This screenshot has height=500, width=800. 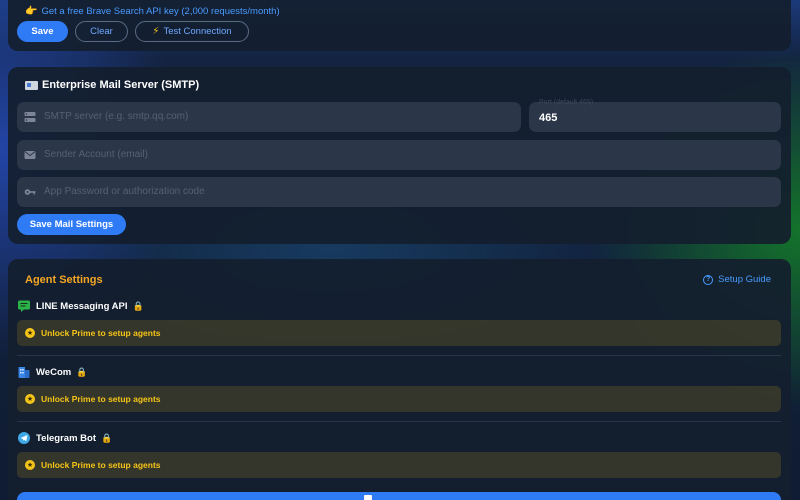 What do you see at coordinates (566, 102) in the screenshot?
I see `smtp-port-label: Port (default 465)` at bounding box center [566, 102].